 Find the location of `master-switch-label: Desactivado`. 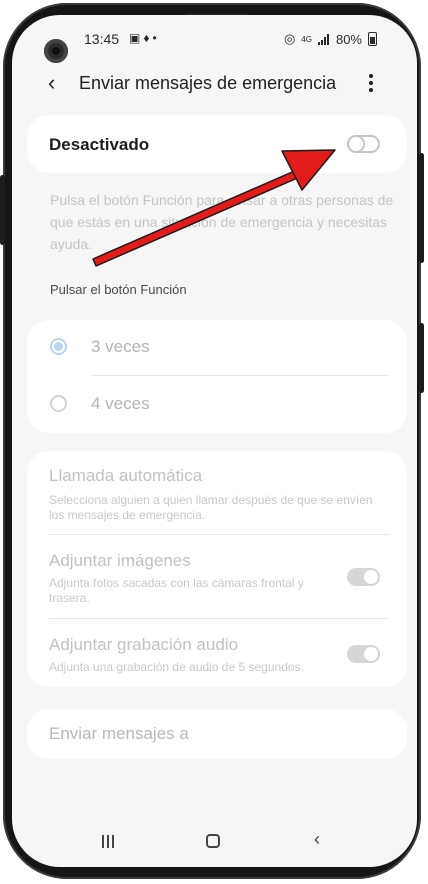

master-switch-label: Desactivado is located at coordinates (99, 144).